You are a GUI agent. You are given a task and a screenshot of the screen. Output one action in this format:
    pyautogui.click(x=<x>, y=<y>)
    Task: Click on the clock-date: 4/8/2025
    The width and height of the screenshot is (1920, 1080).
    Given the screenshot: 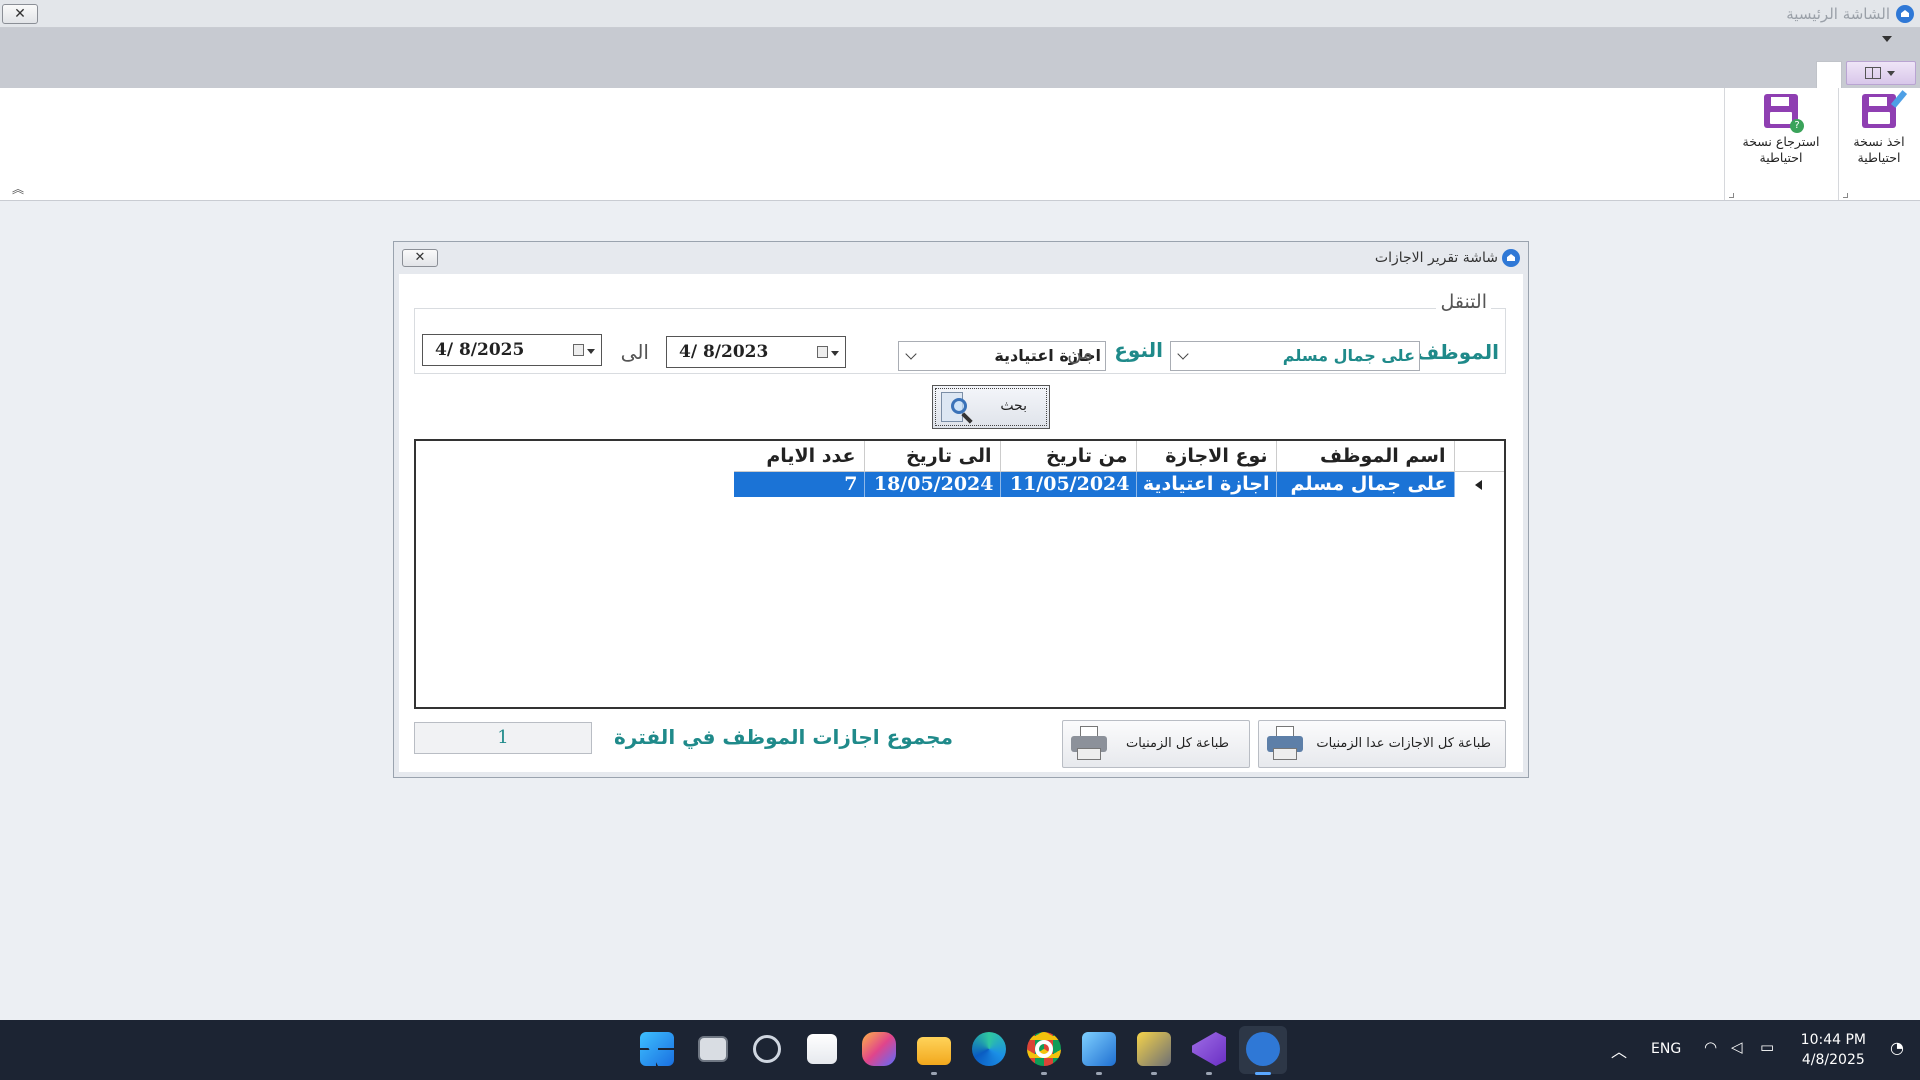 What is the action you would take?
    pyautogui.click(x=1833, y=1060)
    